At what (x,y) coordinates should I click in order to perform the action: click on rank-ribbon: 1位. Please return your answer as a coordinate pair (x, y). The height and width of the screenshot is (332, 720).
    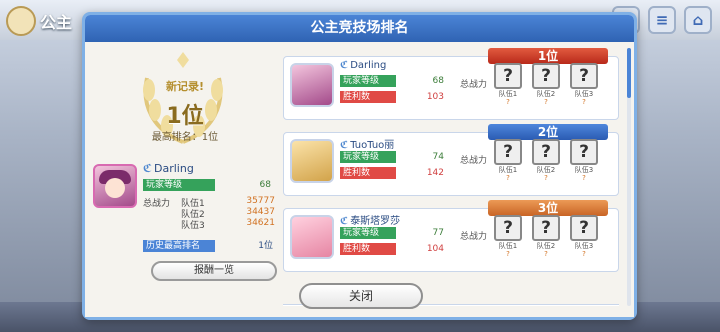
    Looking at the image, I should click on (548, 56).